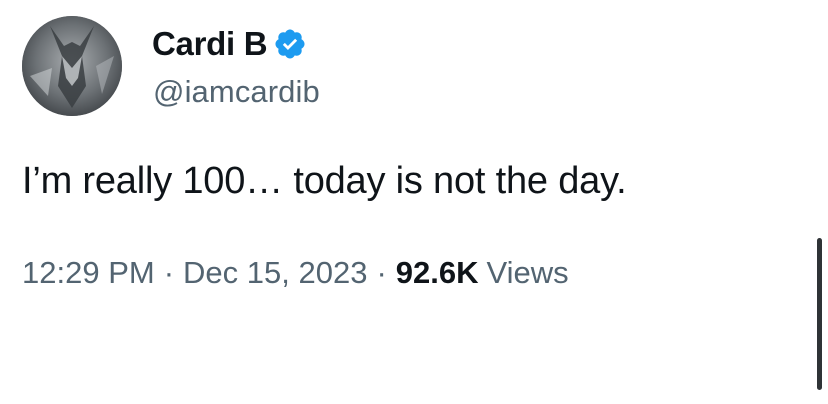 The width and height of the screenshot is (828, 404). What do you see at coordinates (210, 44) in the screenshot?
I see `display-name: Cardi B` at bounding box center [210, 44].